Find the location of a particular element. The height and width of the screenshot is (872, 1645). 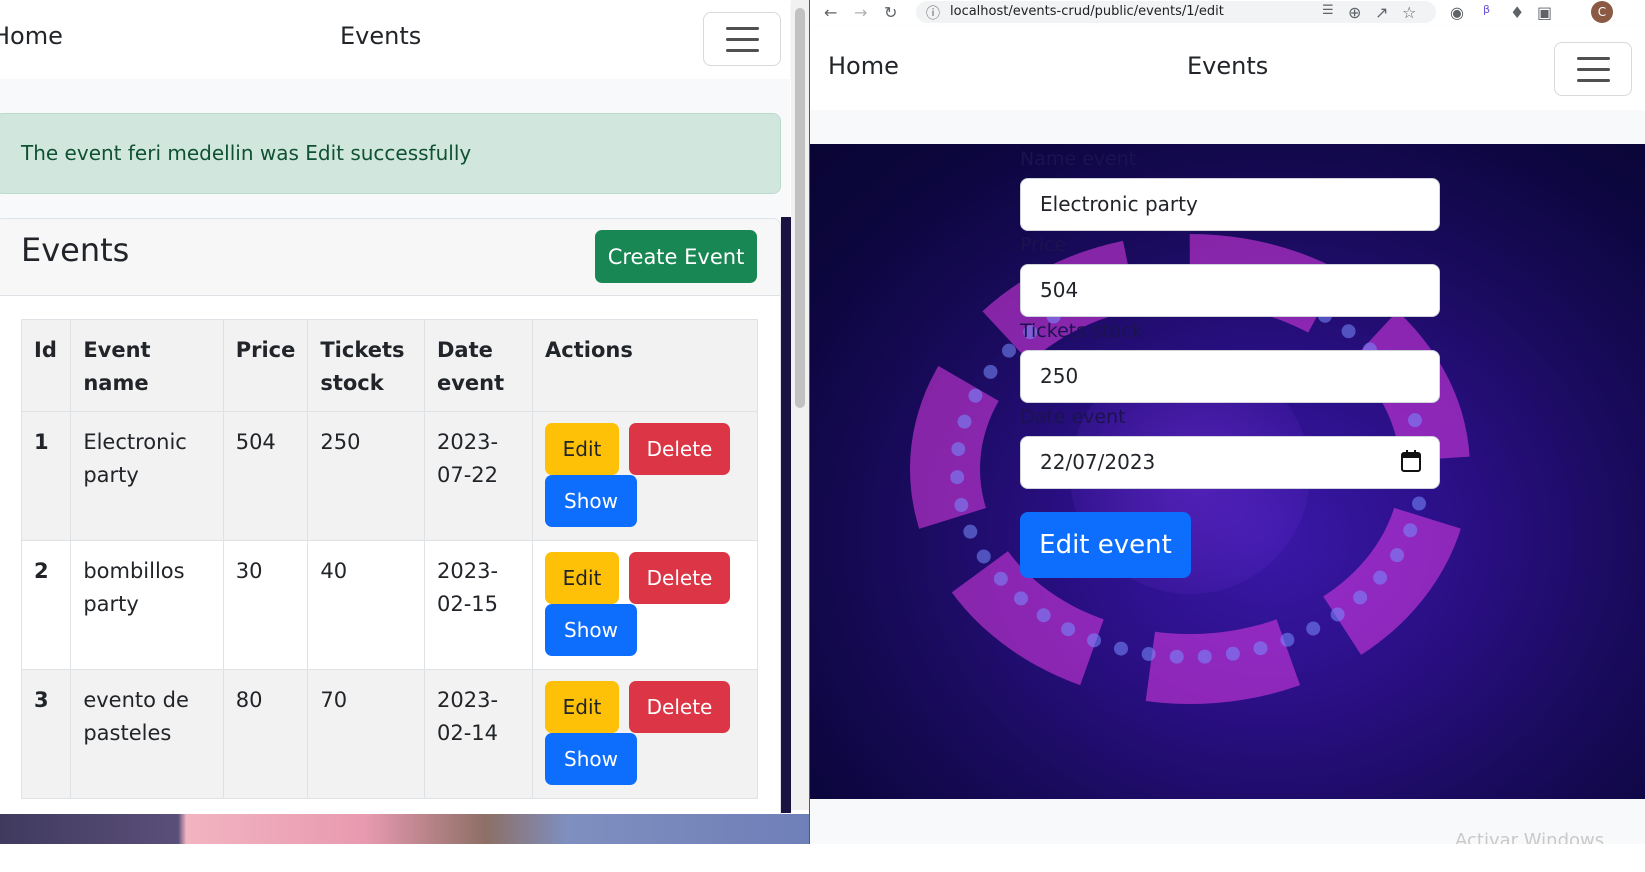

share-icon: ↗ is located at coordinates (1381, 12).